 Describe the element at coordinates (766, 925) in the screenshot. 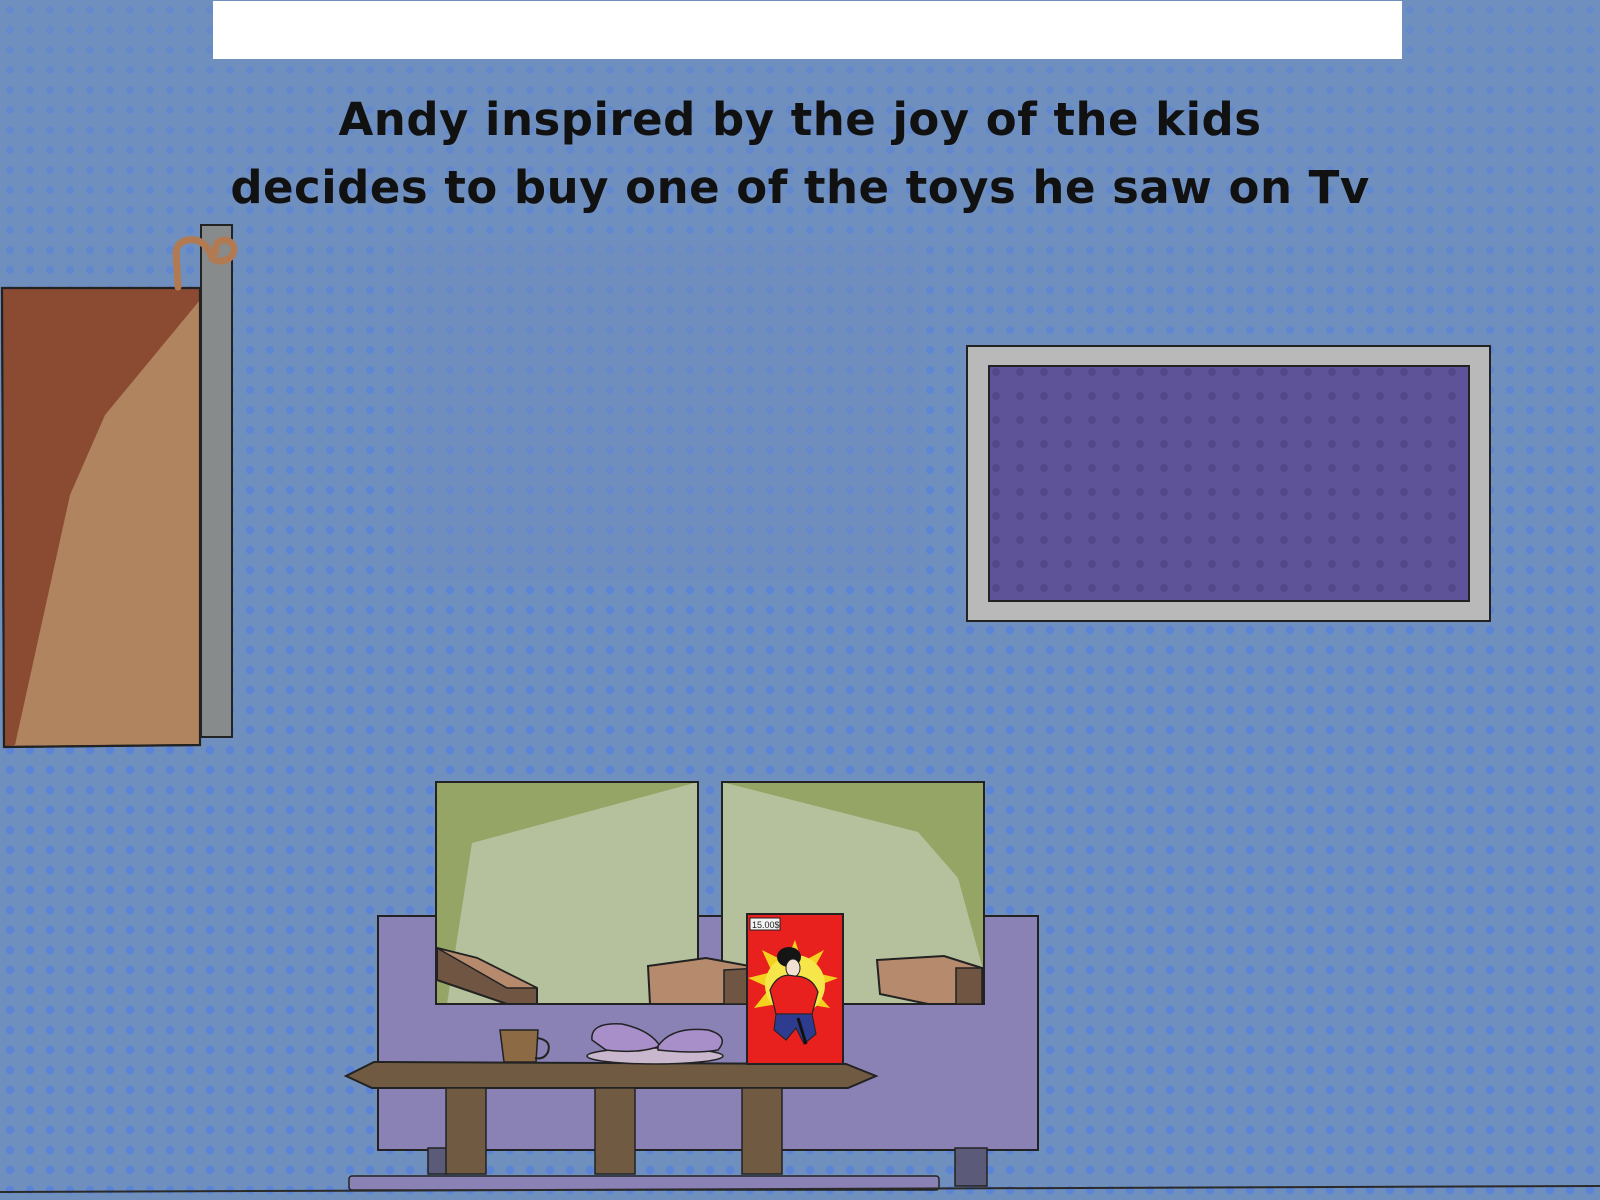

I see `price-tag-label: 15.00$` at that location.